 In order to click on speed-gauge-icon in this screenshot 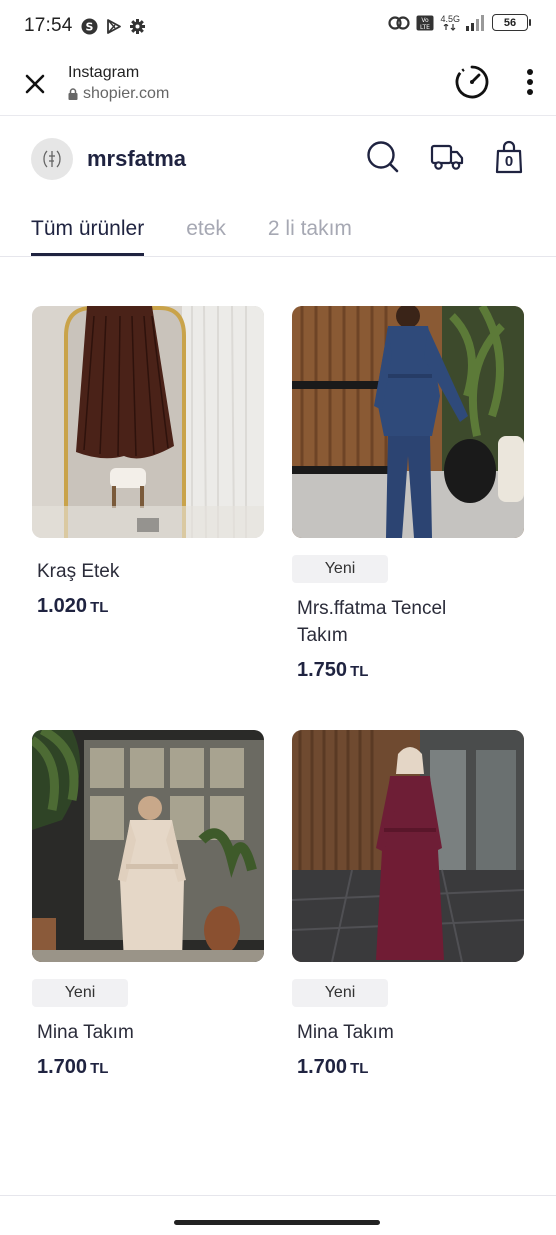, I will do `click(472, 82)`.